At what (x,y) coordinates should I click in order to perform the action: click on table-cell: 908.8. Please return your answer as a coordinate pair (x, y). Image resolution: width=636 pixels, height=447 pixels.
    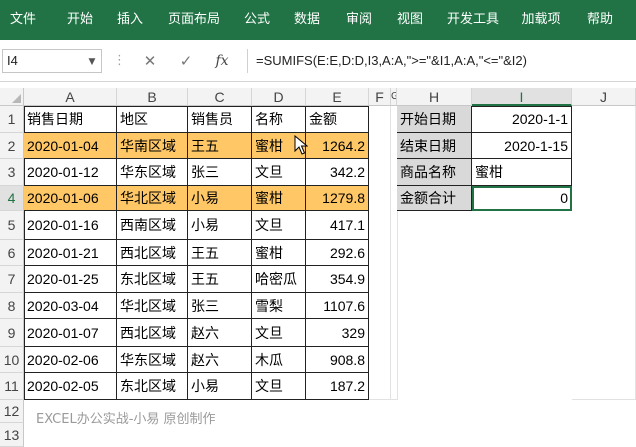
    Looking at the image, I should click on (337, 360).